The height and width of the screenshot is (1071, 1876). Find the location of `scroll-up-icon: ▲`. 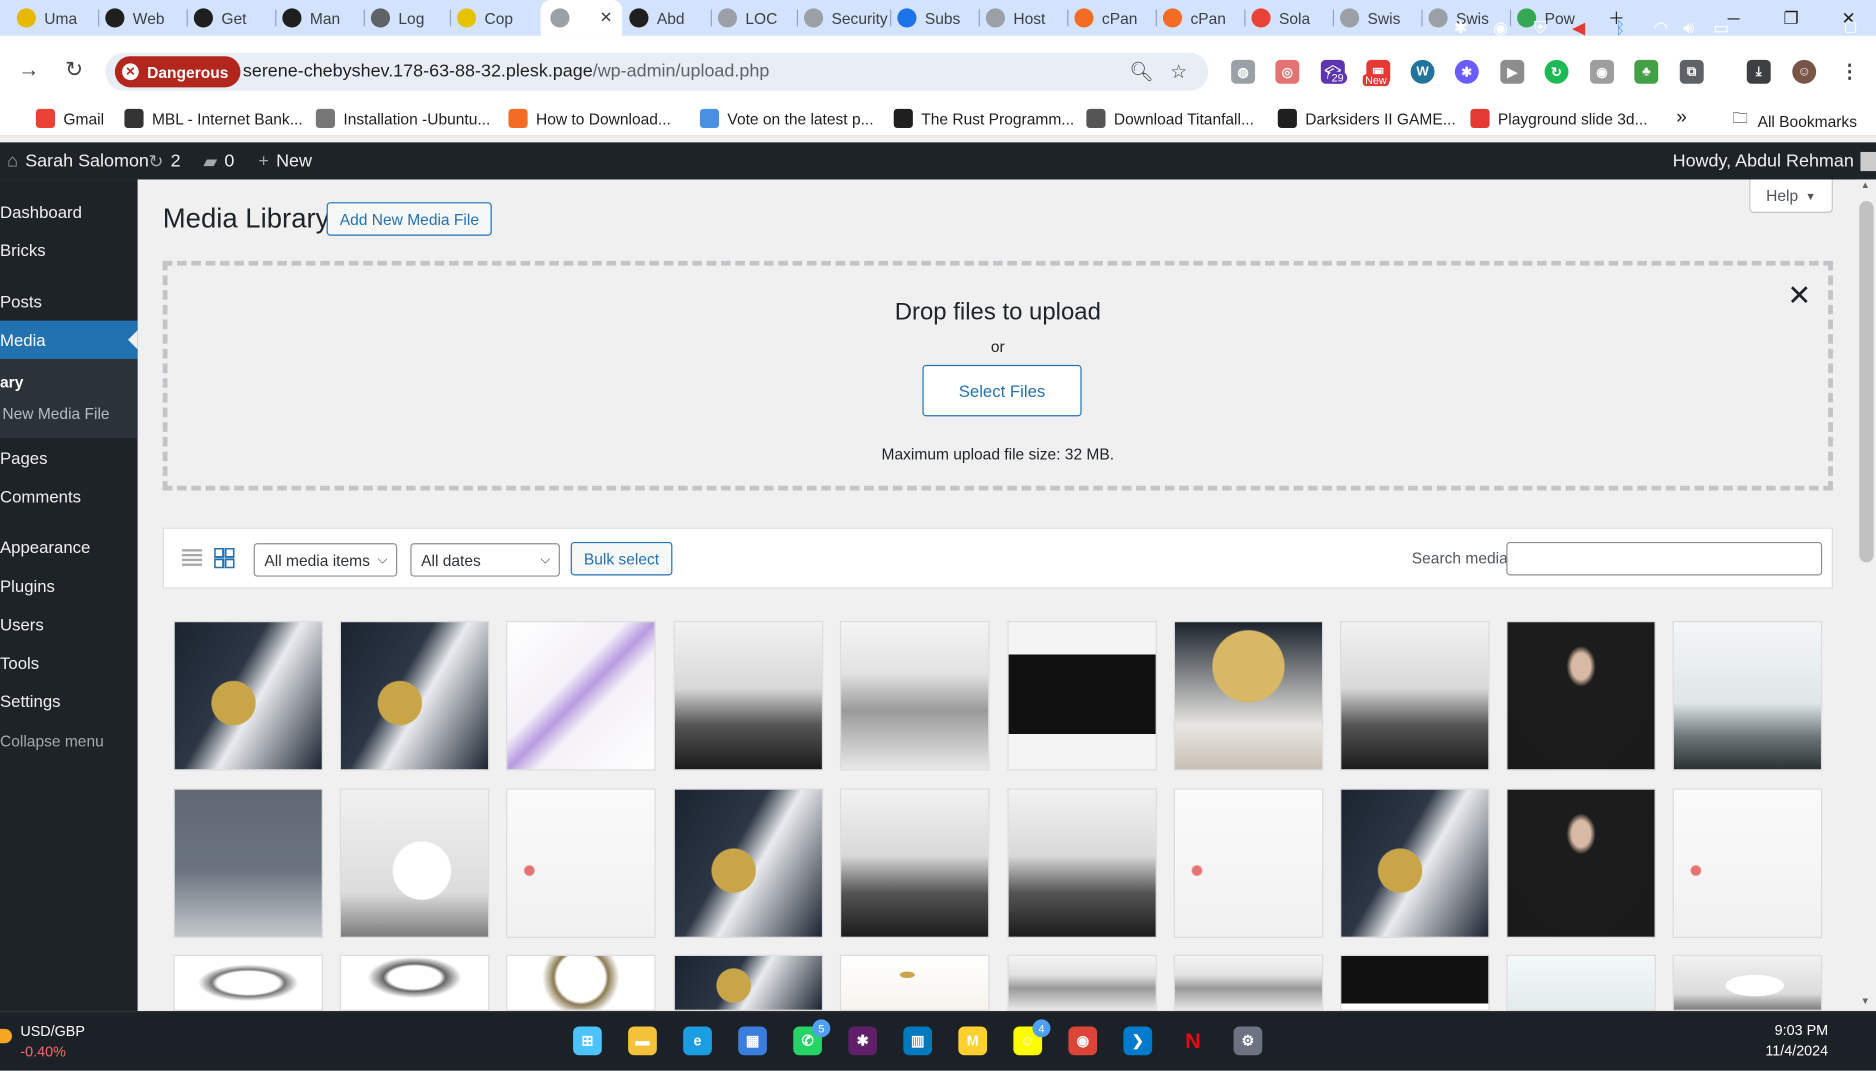

scroll-up-icon: ▲ is located at coordinates (1864, 184).